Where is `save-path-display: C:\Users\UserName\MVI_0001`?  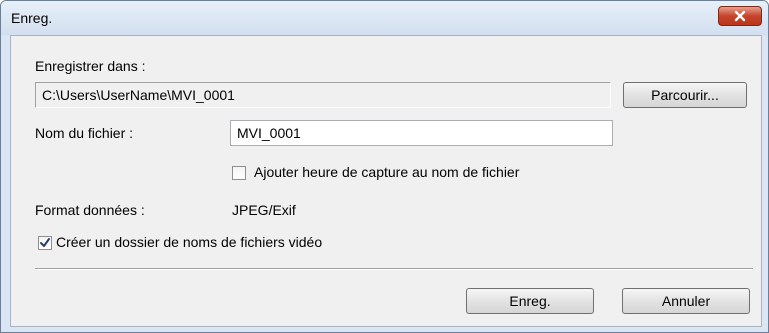 save-path-display: C:\Users\UserName\MVI_0001 is located at coordinates (323, 95).